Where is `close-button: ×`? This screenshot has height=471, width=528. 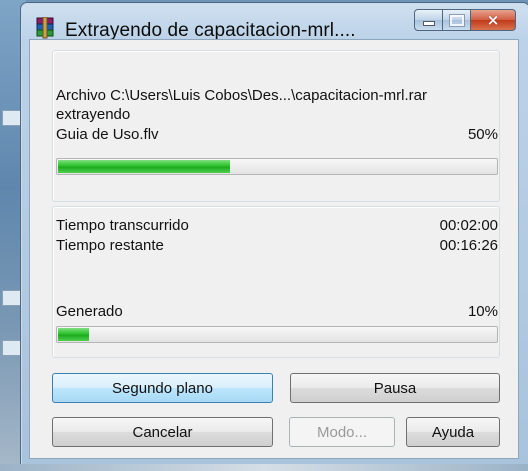 close-button: × is located at coordinates (493, 20).